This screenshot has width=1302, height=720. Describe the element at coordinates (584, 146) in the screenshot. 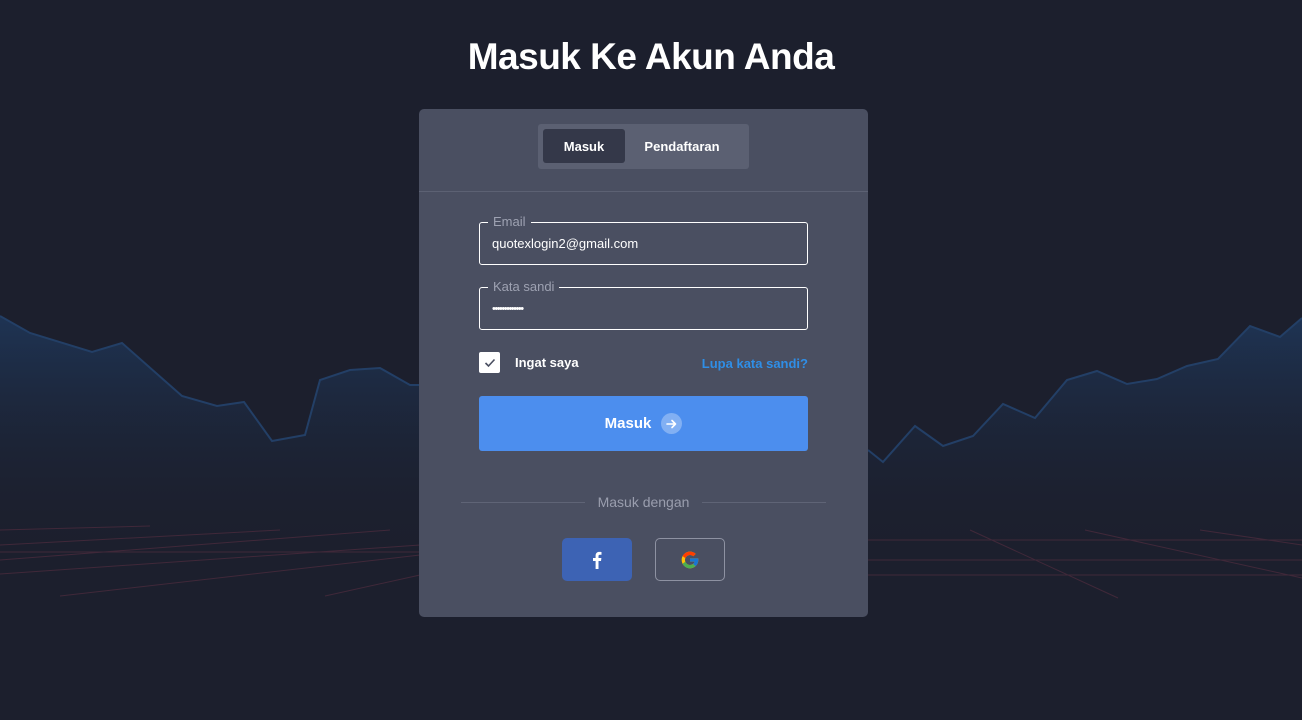

I see `tab-login: Masuk` at that location.